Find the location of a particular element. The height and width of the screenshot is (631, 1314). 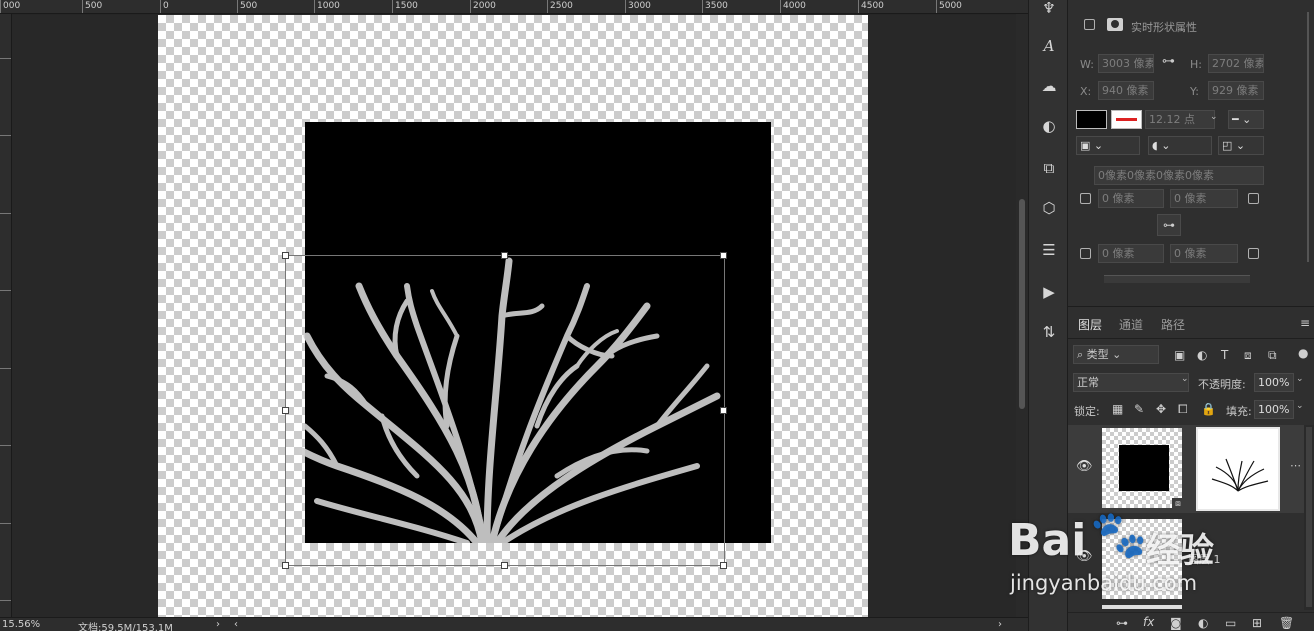

fill-color-swatch is located at coordinates (1091, 119).